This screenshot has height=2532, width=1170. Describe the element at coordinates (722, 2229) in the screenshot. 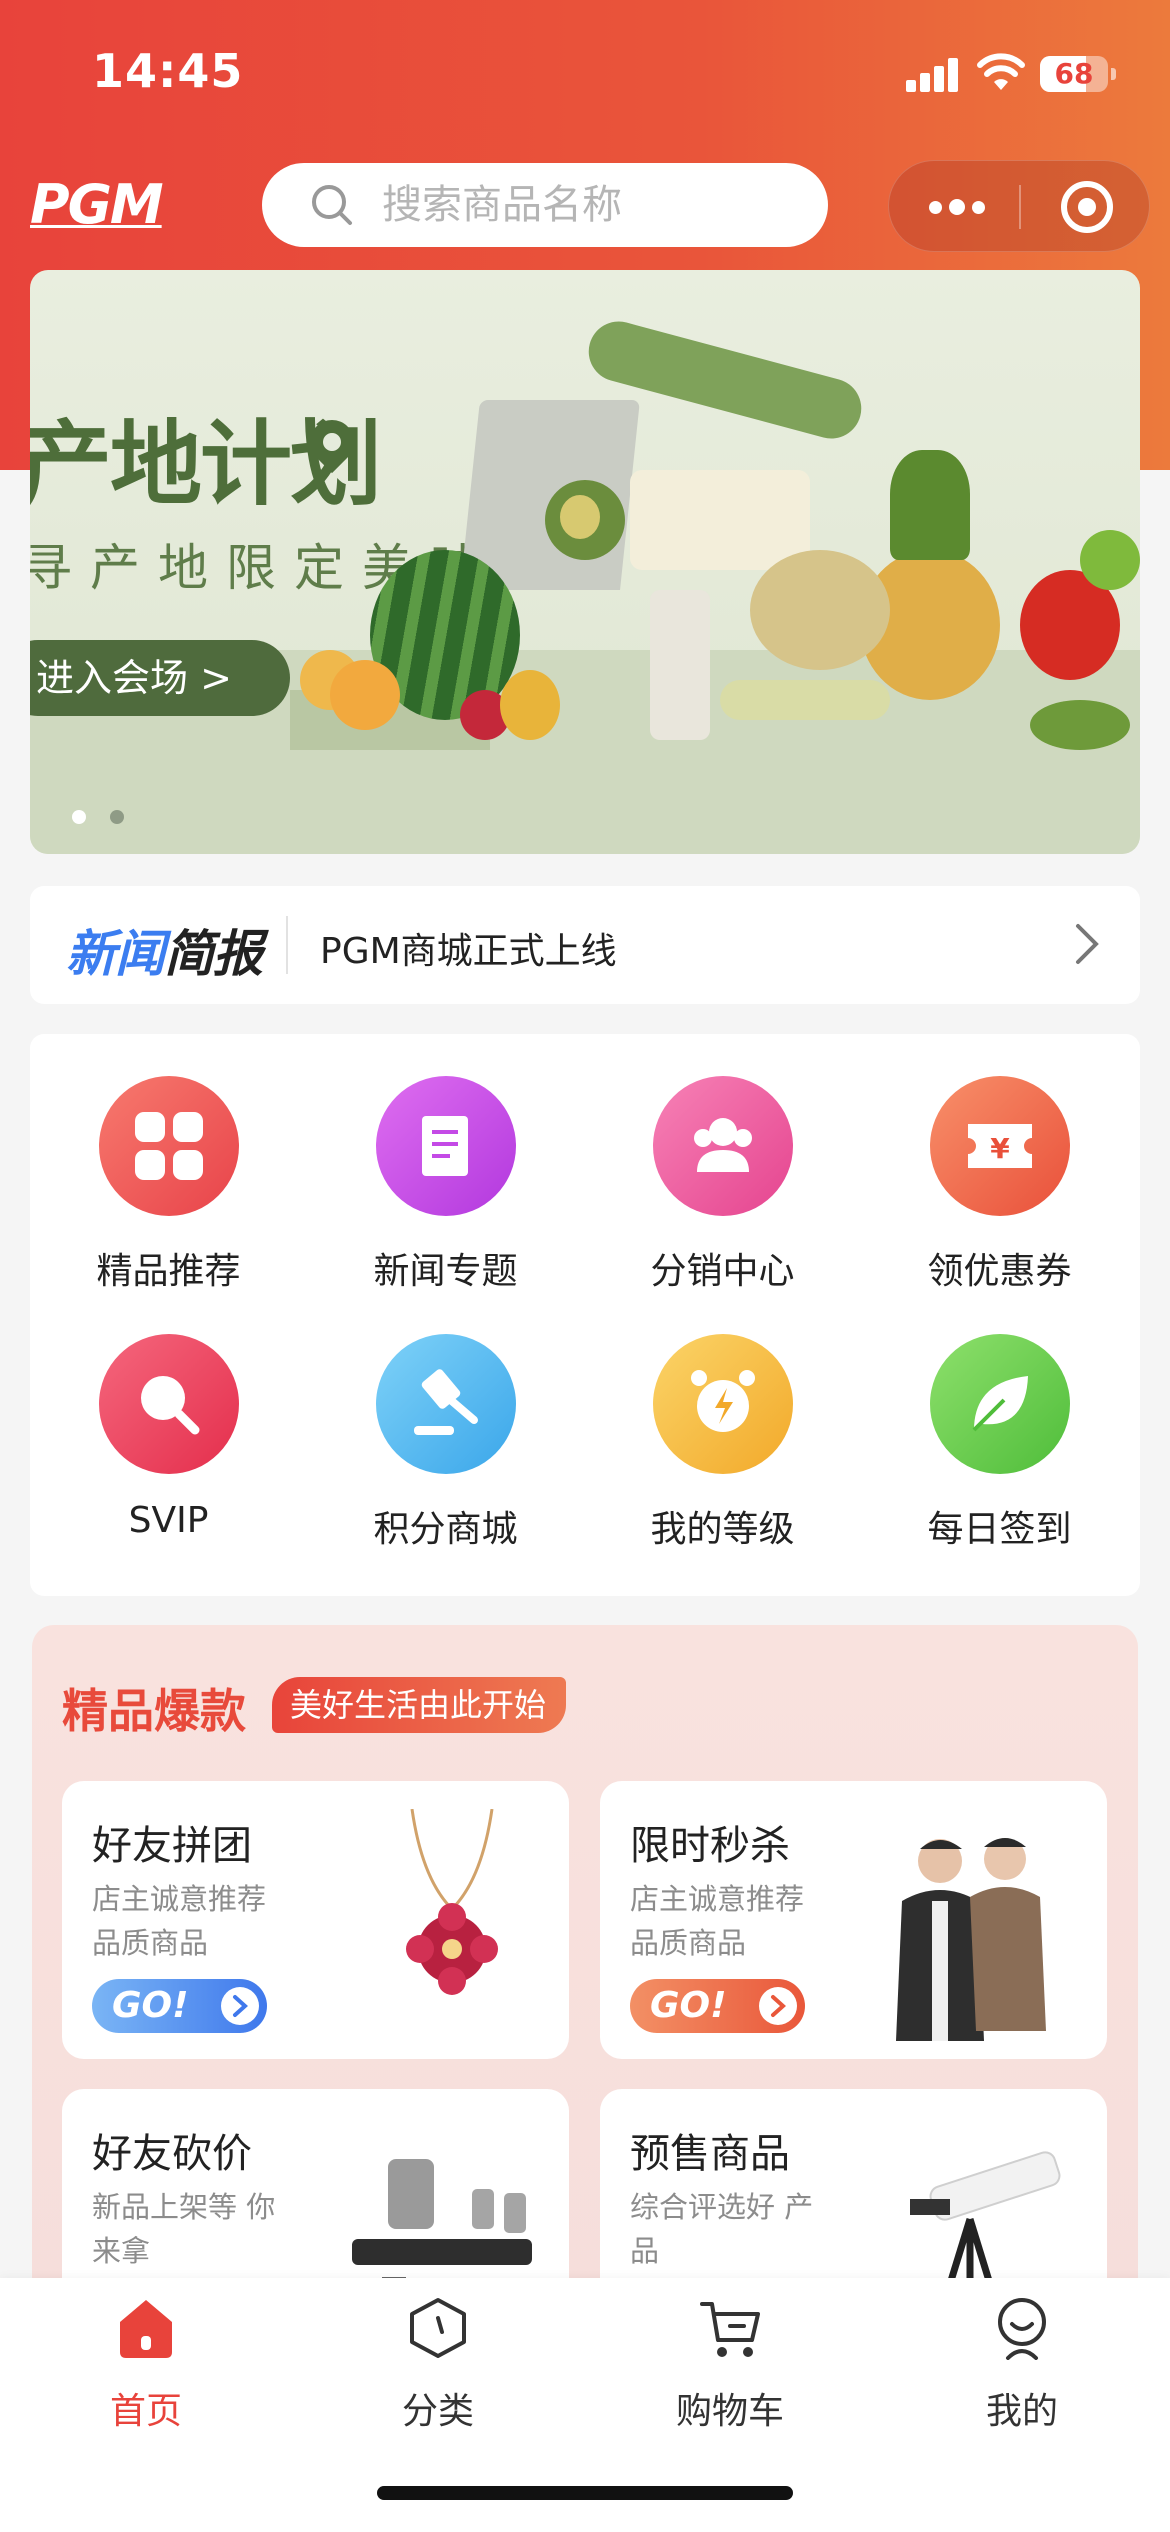

I see `card-subtitle: 综合评选好 产品` at that location.